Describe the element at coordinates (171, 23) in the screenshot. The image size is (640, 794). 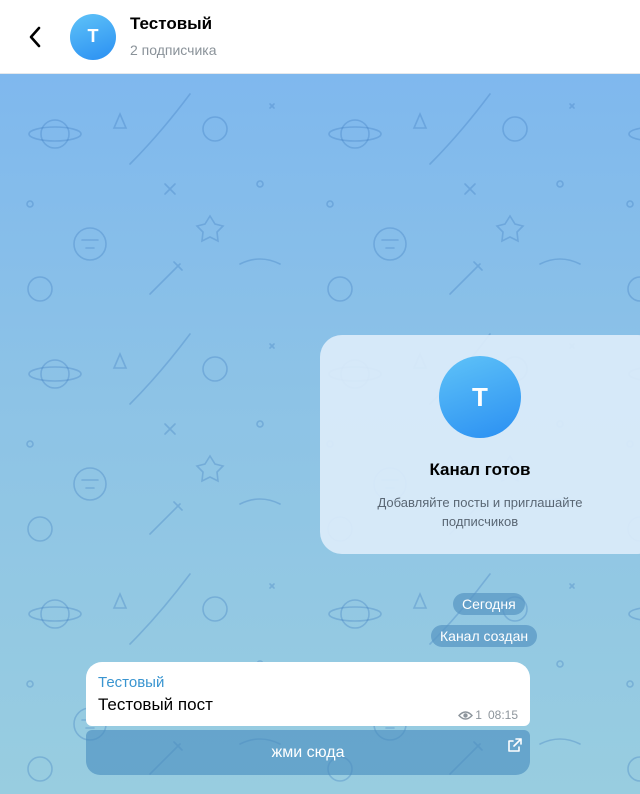
I see `channel-title: Тестовый` at that location.